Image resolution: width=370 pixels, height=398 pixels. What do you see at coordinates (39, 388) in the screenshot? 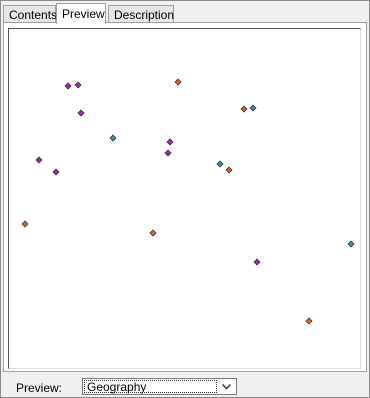
I see `preview-type-label: Preview:` at bounding box center [39, 388].